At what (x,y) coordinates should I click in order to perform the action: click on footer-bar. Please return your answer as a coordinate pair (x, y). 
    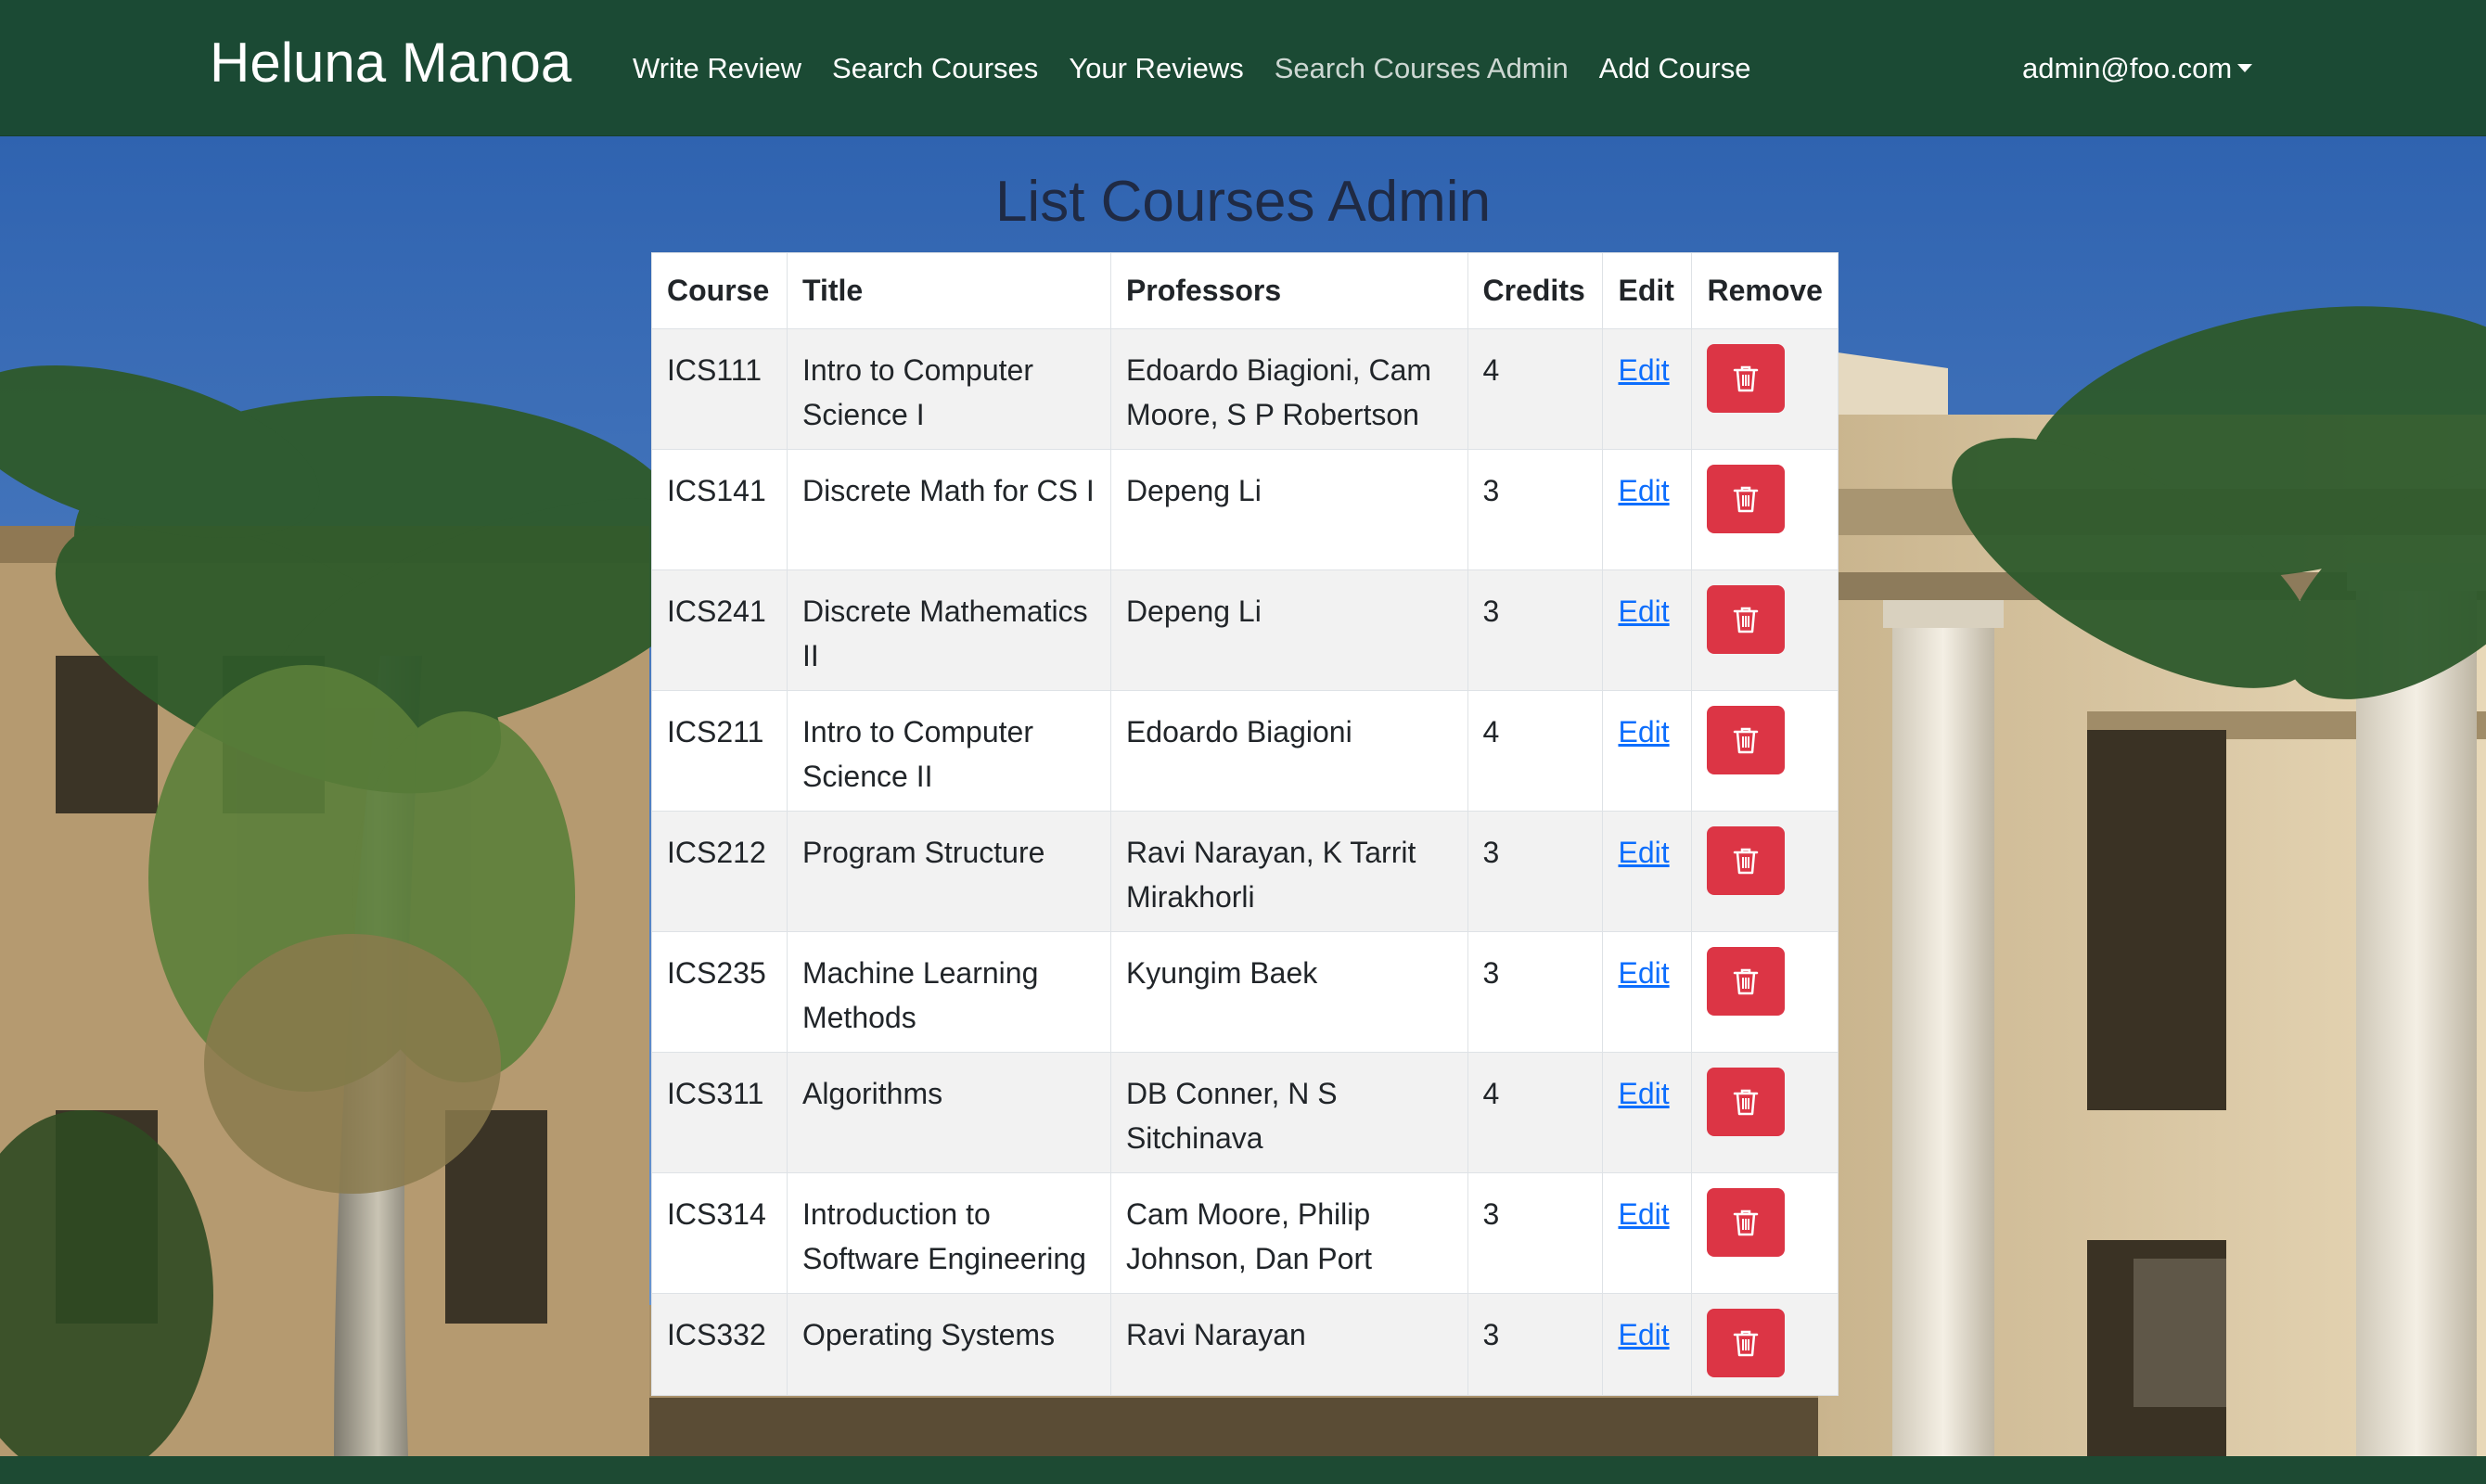
    Looking at the image, I should click on (1243, 1470).